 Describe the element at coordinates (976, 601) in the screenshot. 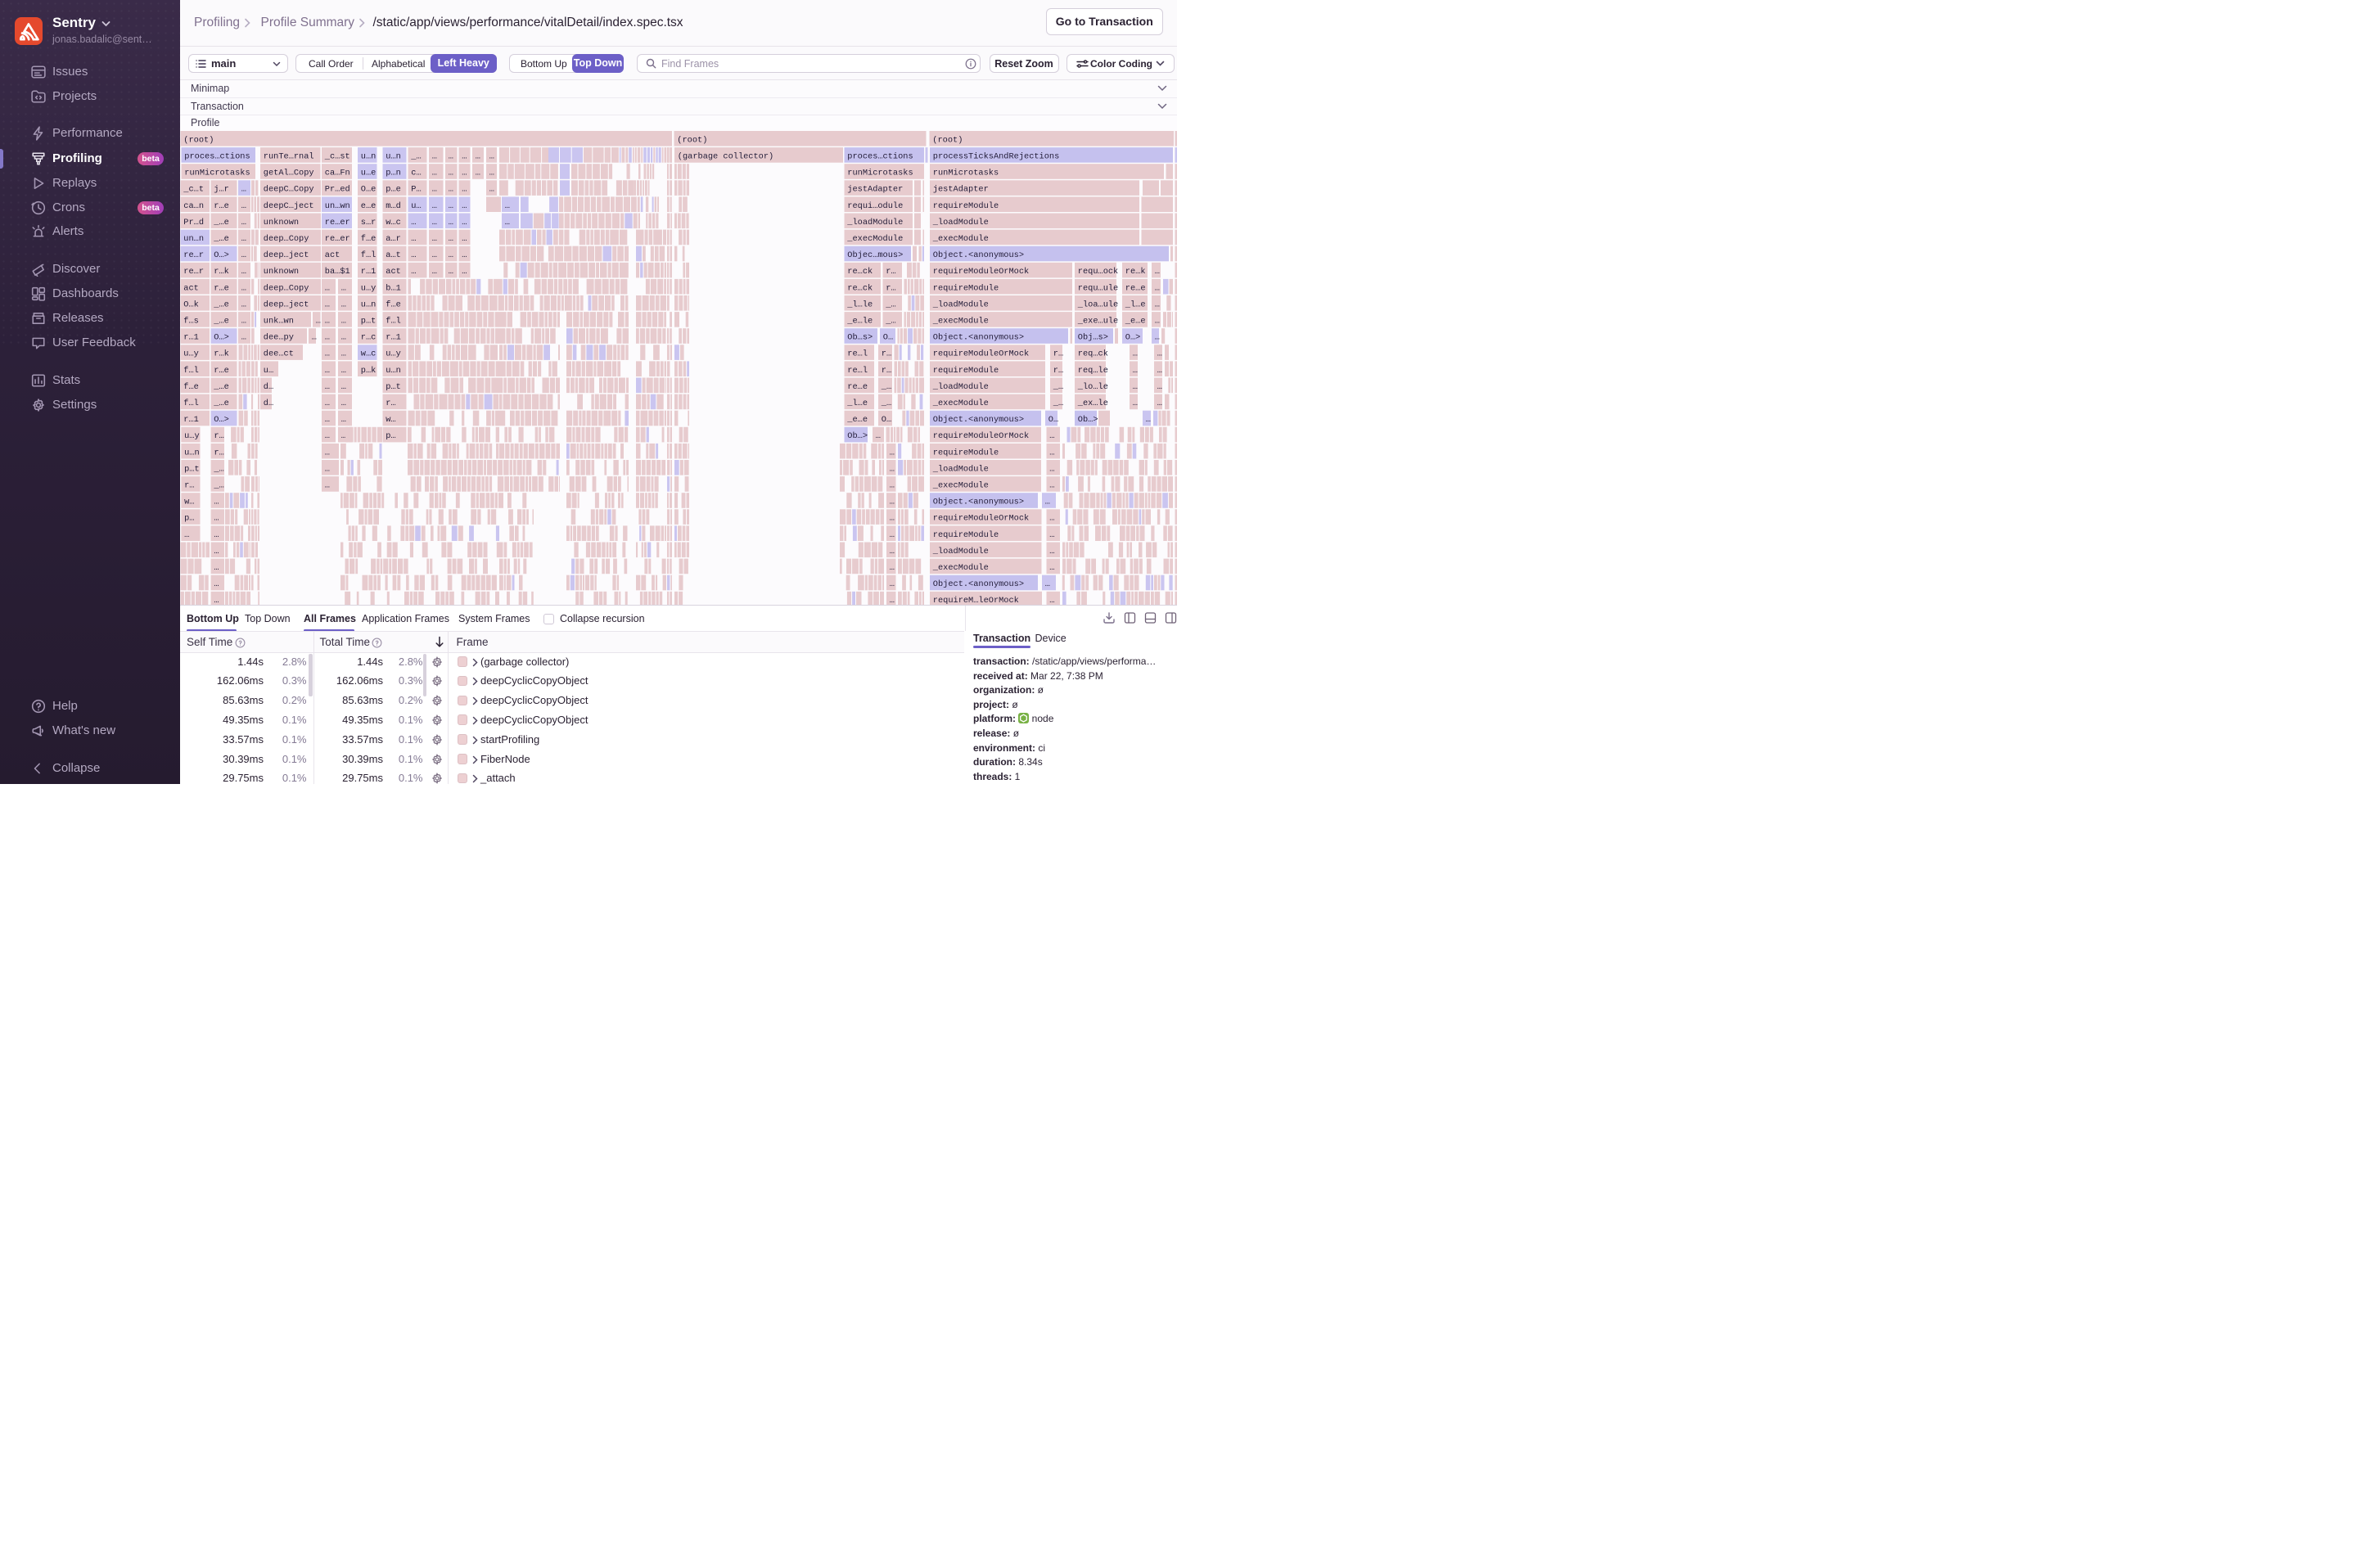

I see `svg-text: requireM…leOrMock` at that location.